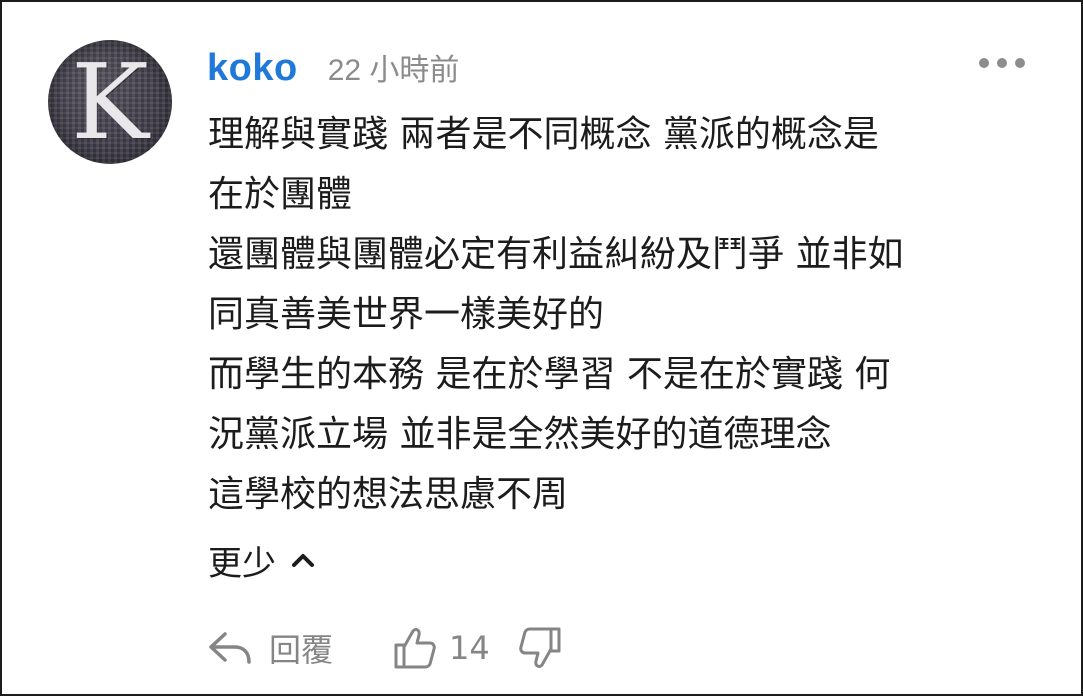 This screenshot has width=1083, height=696. What do you see at coordinates (984, 63) in the screenshot?
I see `more-horizontal-icon` at bounding box center [984, 63].